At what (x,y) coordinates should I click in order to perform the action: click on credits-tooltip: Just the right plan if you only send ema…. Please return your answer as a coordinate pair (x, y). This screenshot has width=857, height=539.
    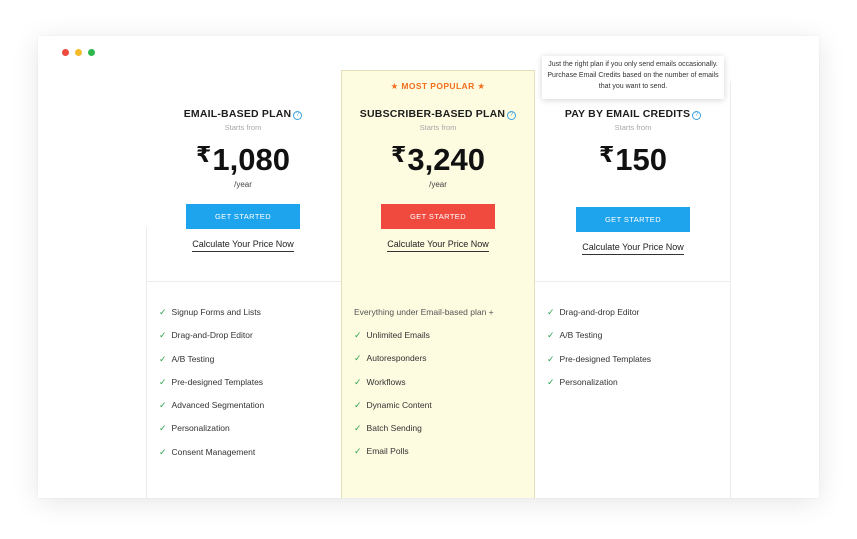
    Looking at the image, I should click on (633, 77).